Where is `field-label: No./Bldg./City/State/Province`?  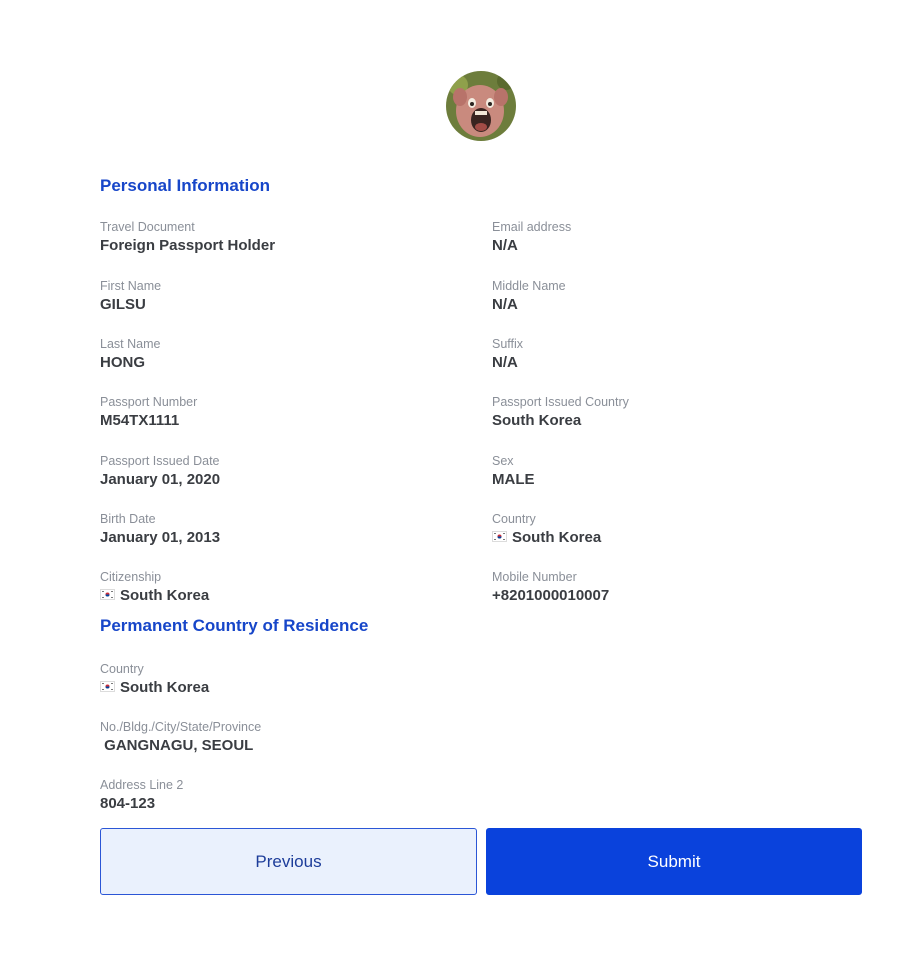 field-label: No./Bldg./City/State/Province is located at coordinates (181, 727).